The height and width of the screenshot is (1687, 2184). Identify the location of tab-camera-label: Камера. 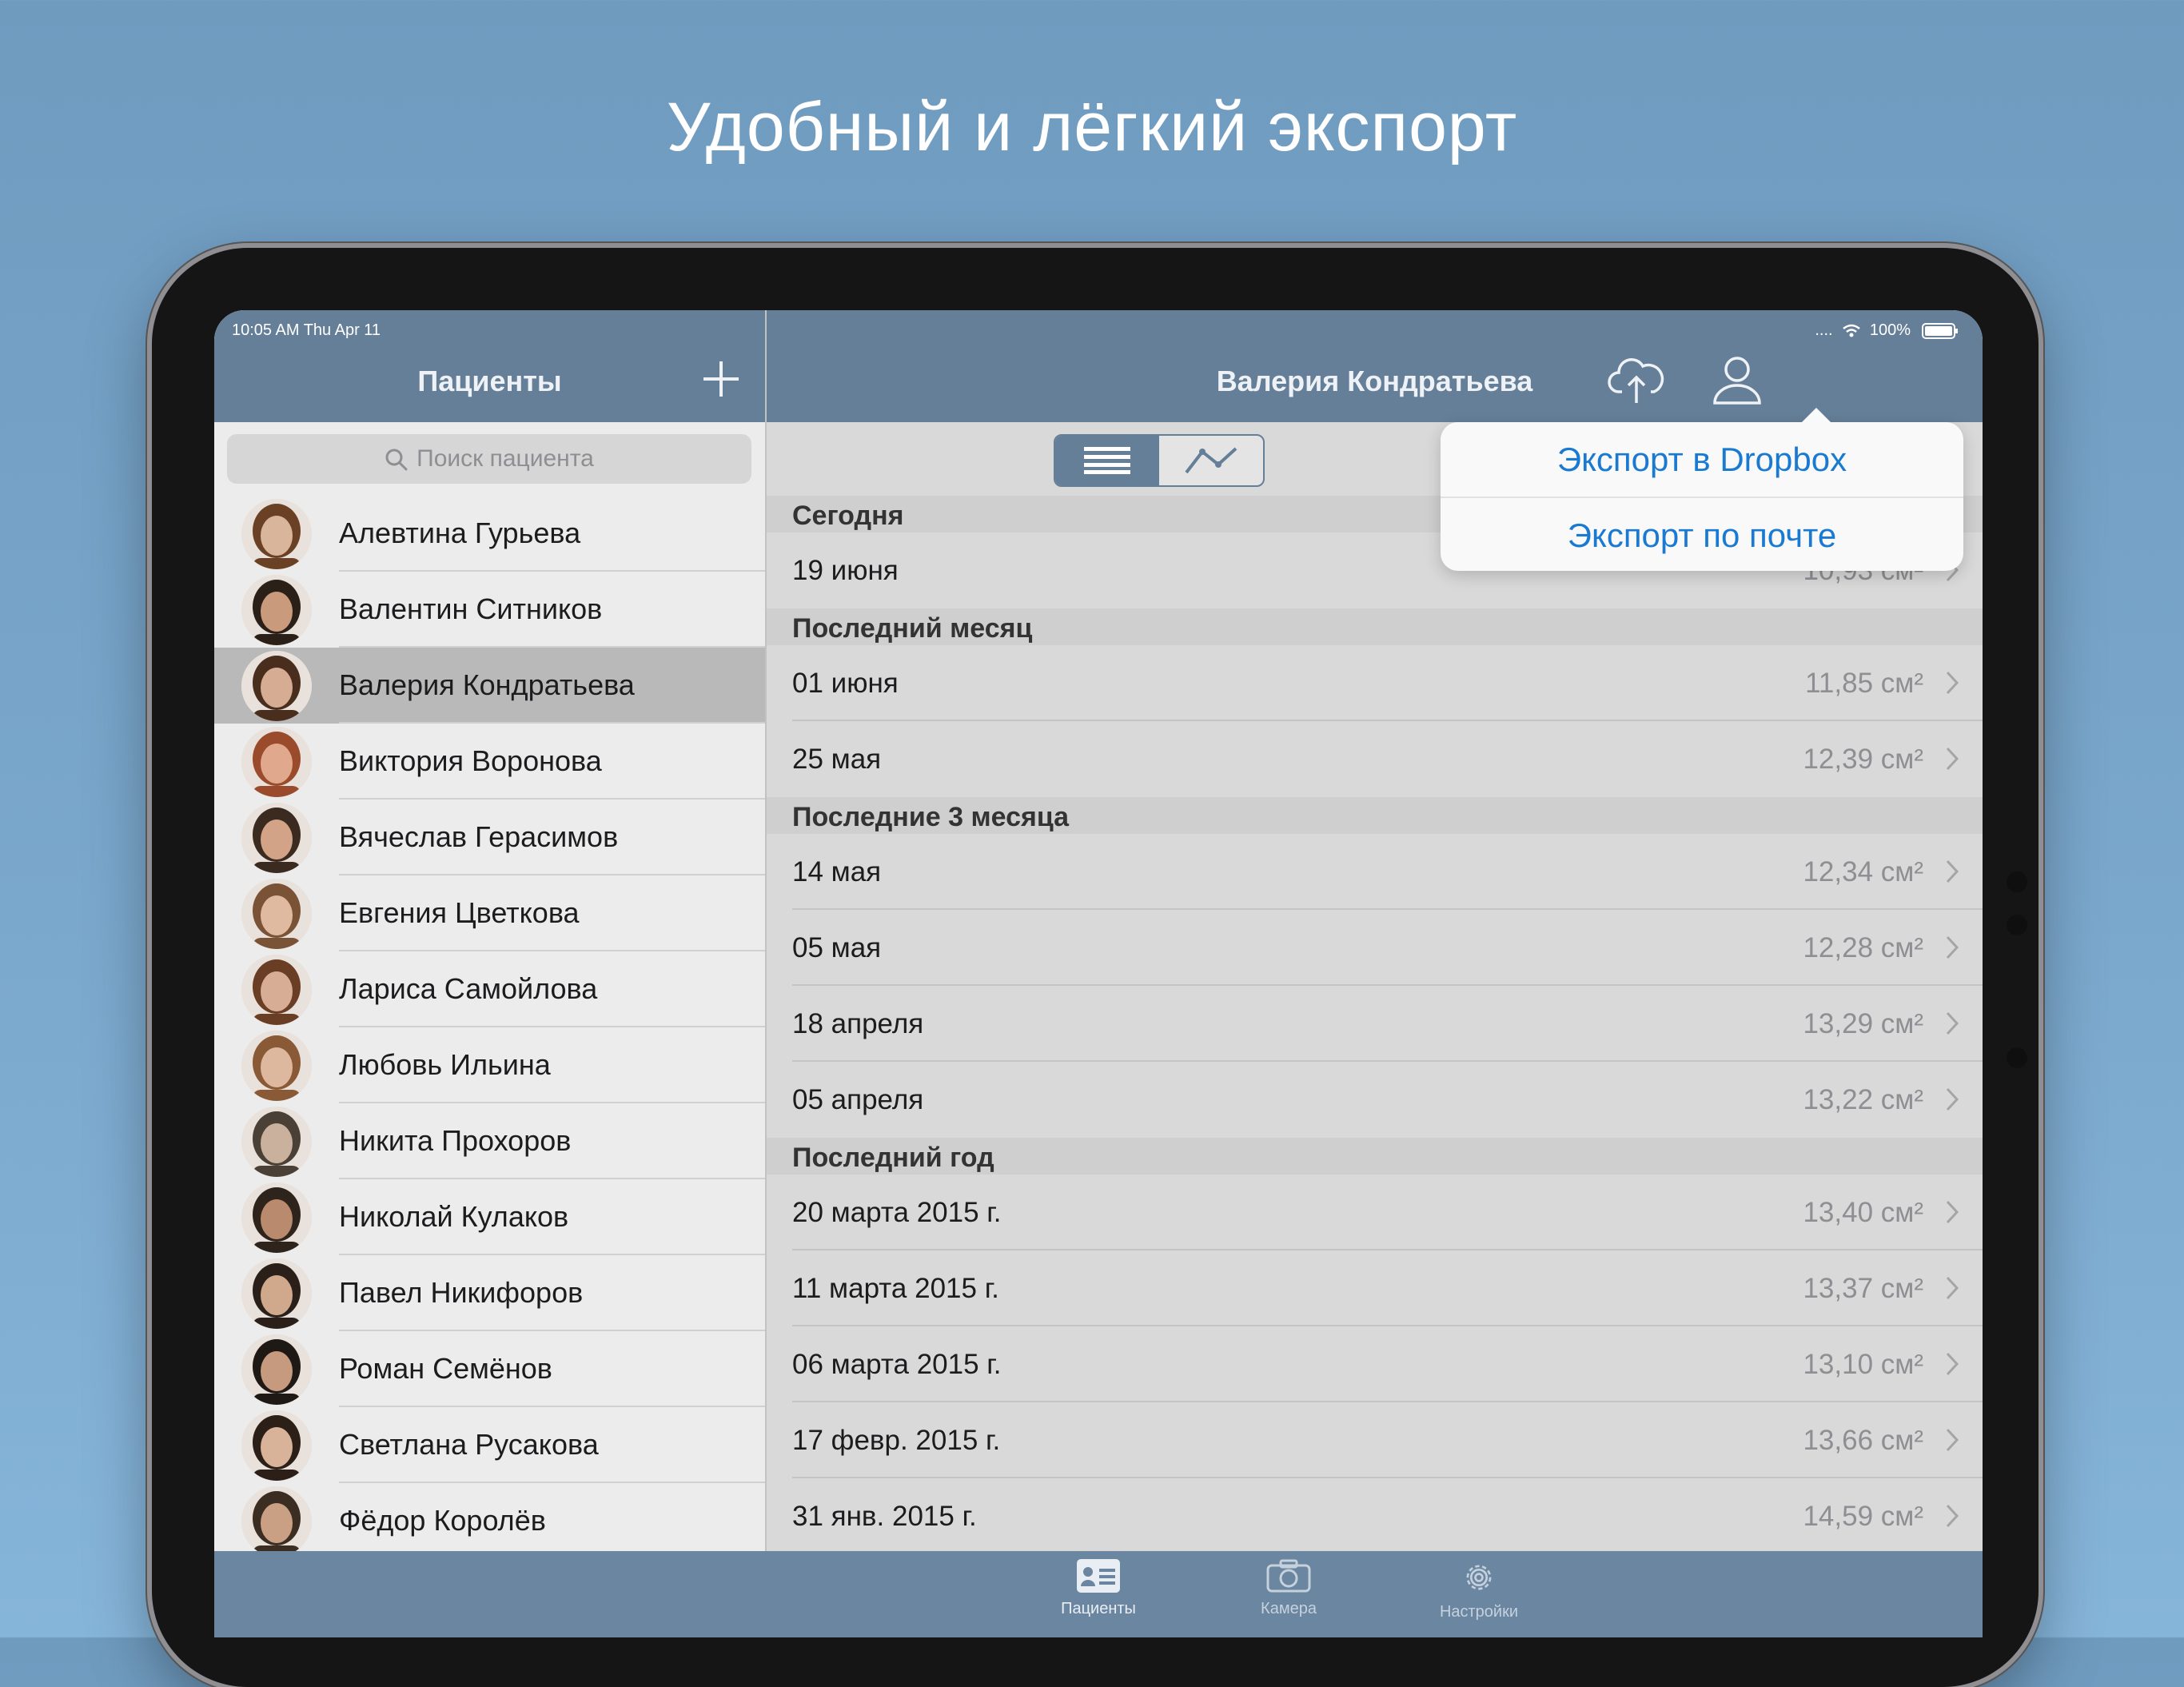
(1289, 1608).